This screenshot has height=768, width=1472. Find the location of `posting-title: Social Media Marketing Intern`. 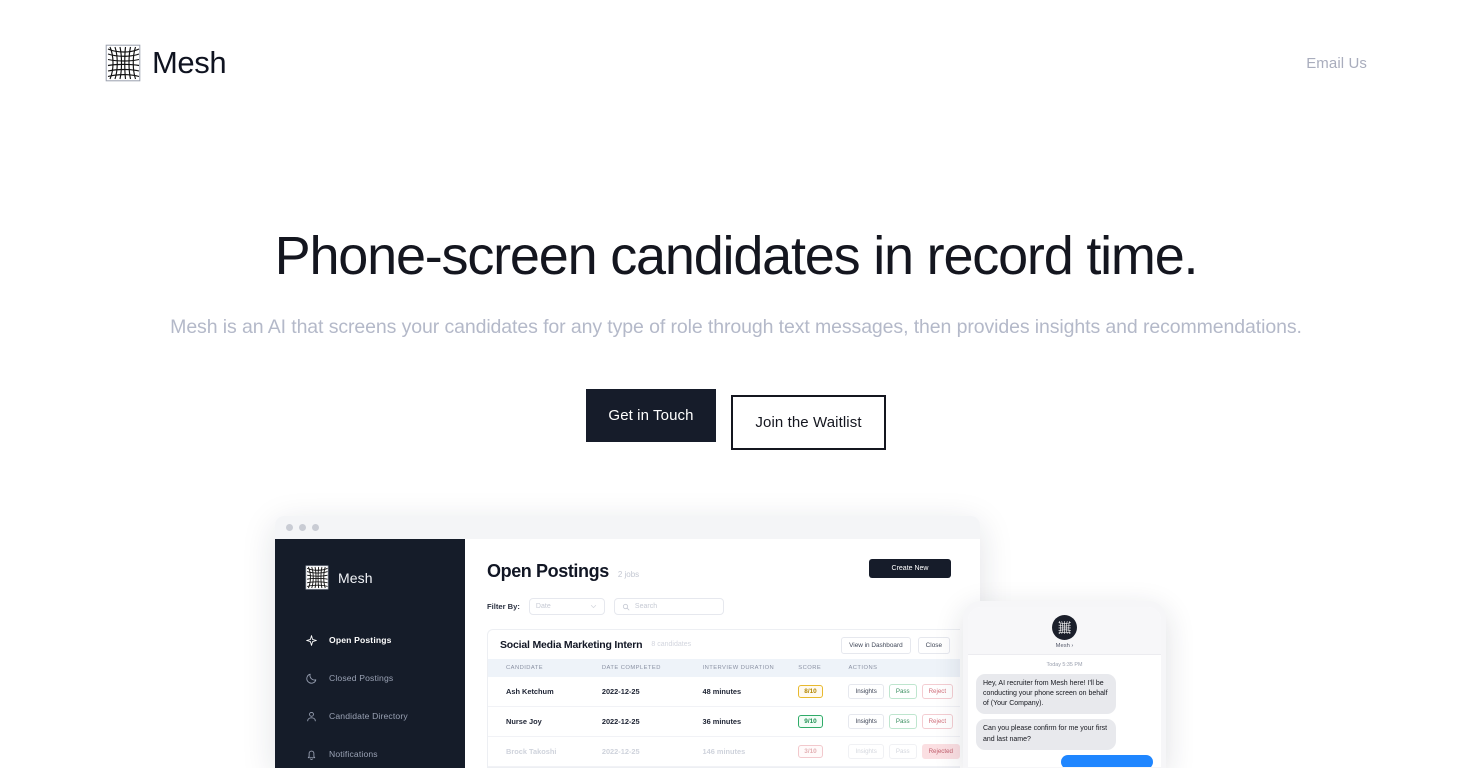

posting-title: Social Media Marketing Intern is located at coordinates (571, 644).